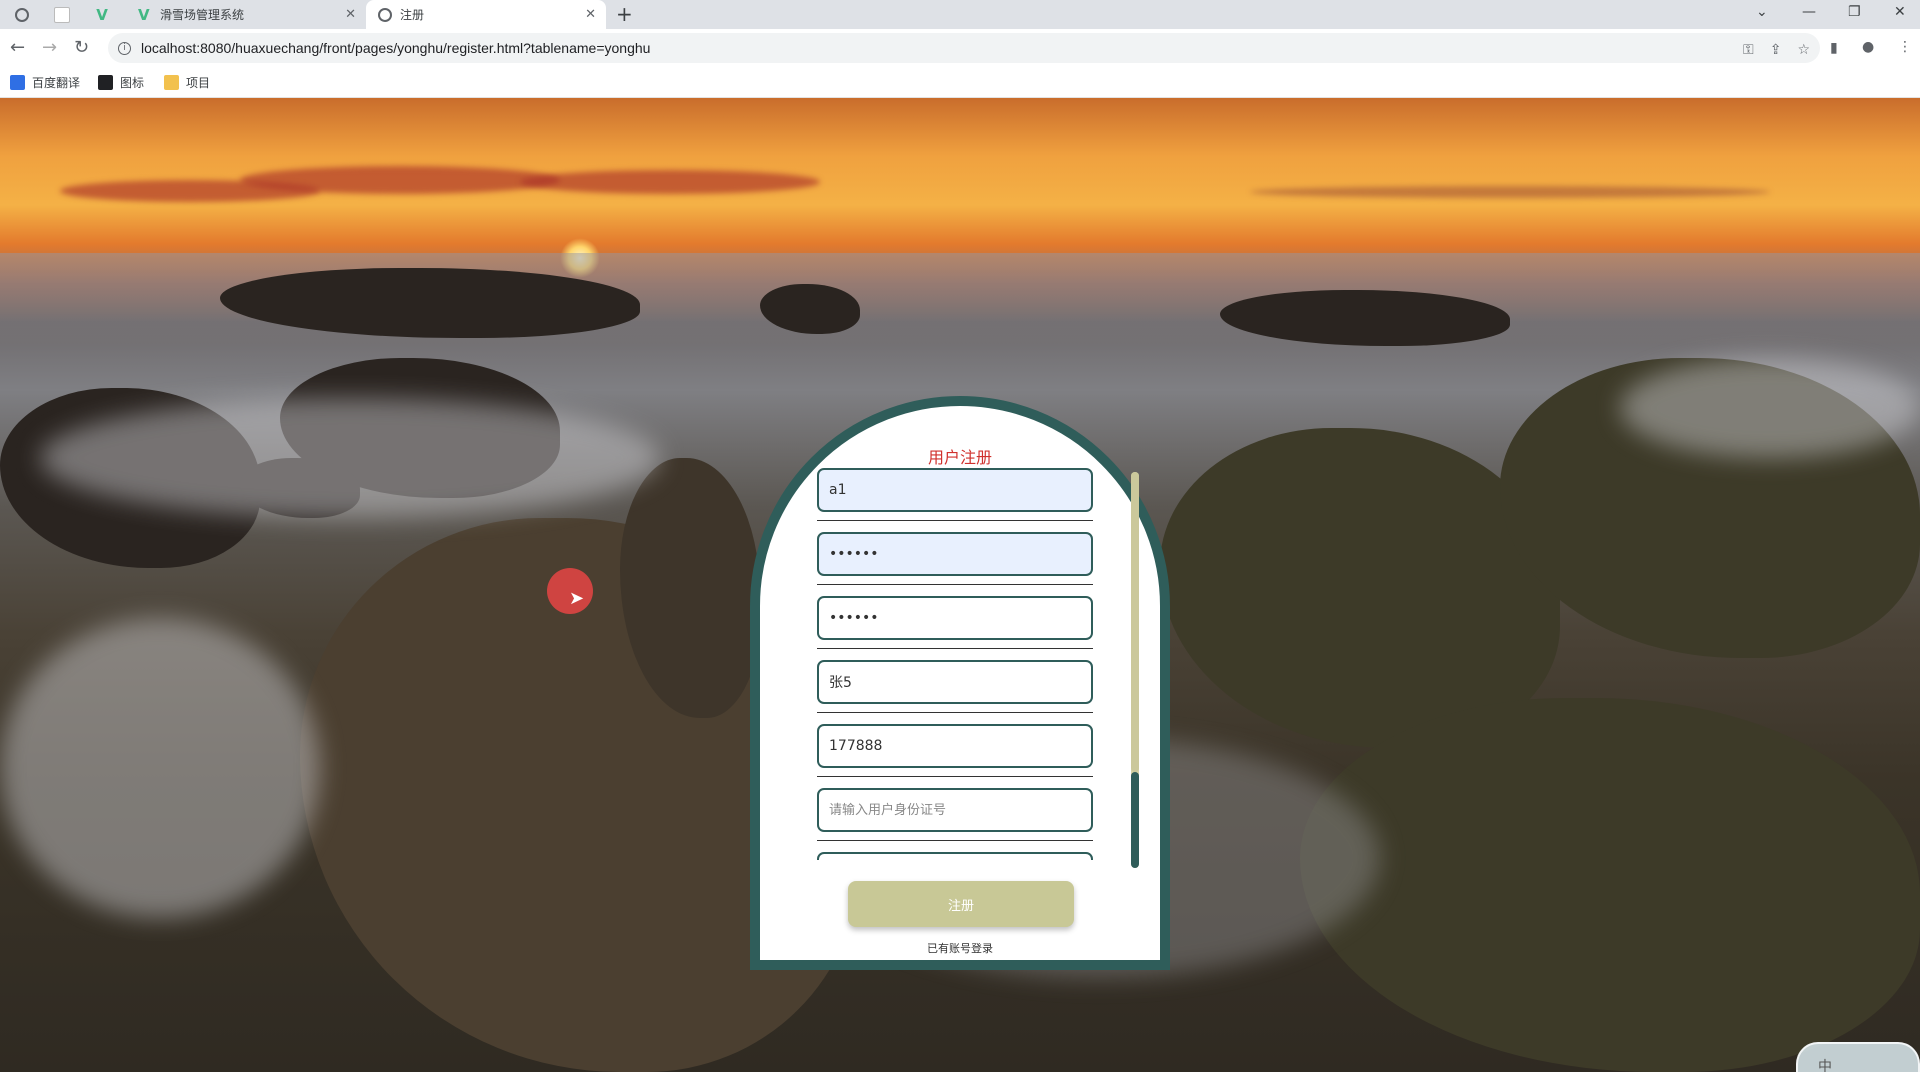  Describe the element at coordinates (105, 82) in the screenshot. I see `image-icon` at that location.